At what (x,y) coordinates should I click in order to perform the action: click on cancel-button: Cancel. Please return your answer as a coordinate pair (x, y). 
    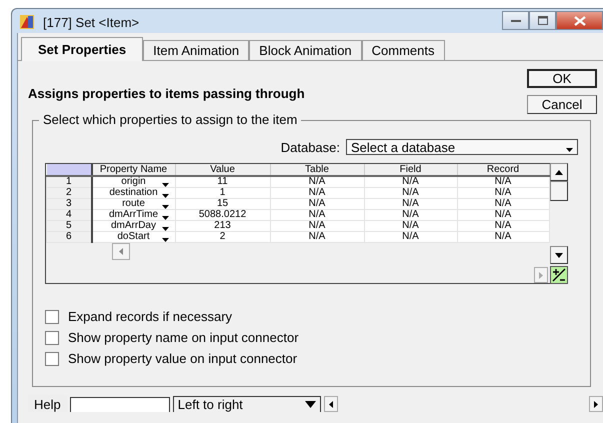
    Looking at the image, I should click on (562, 104).